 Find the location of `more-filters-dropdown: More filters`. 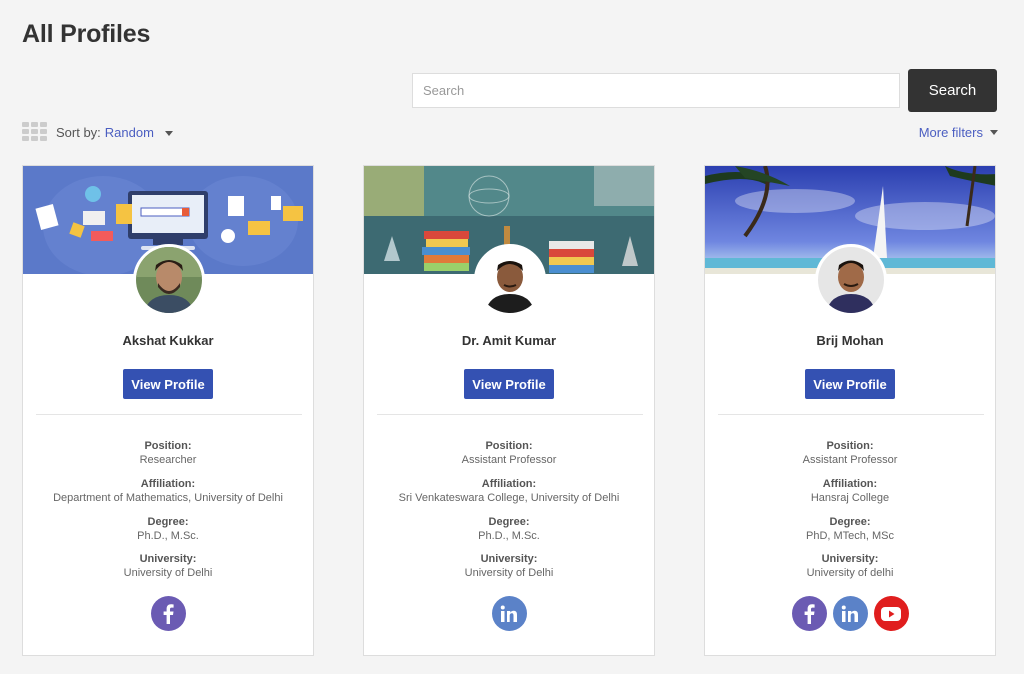

more-filters-dropdown: More filters is located at coordinates (958, 132).